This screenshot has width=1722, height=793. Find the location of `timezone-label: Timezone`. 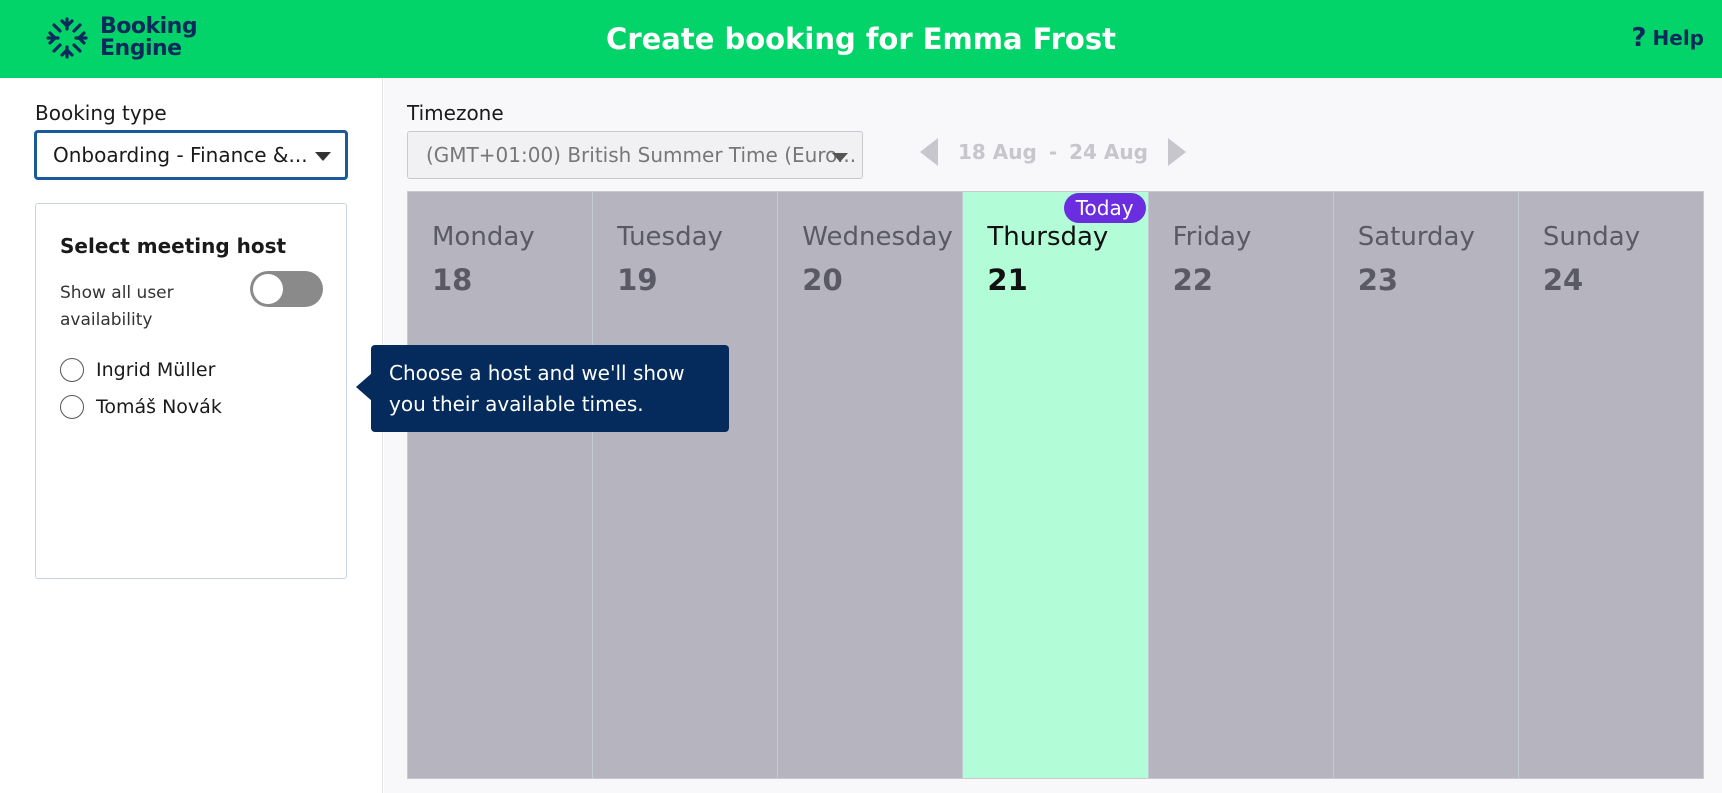

timezone-label: Timezone is located at coordinates (455, 113).